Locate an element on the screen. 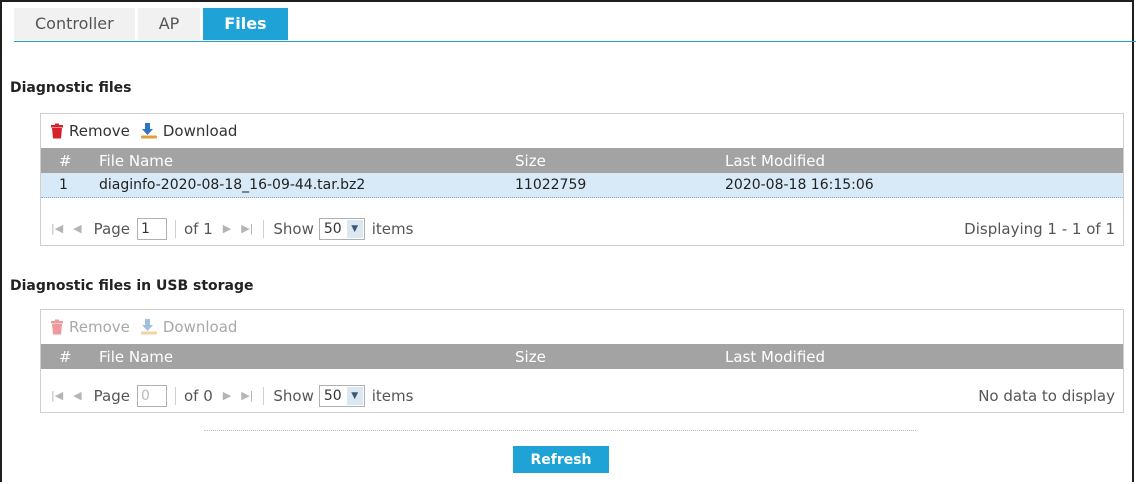  refresh-button: Refresh is located at coordinates (561, 459).